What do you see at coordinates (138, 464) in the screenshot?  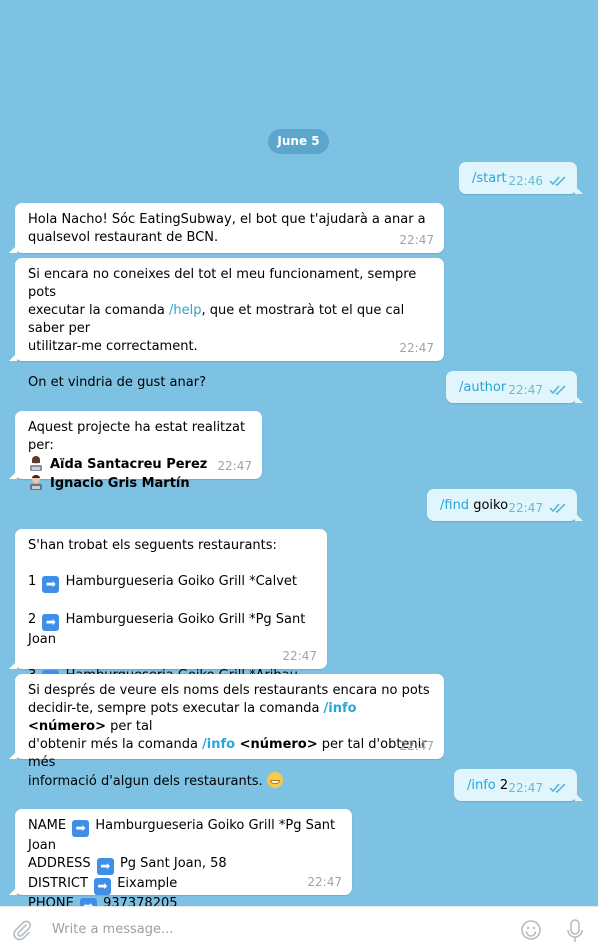 I see `message-line: Aïda Santacreu Perez` at bounding box center [138, 464].